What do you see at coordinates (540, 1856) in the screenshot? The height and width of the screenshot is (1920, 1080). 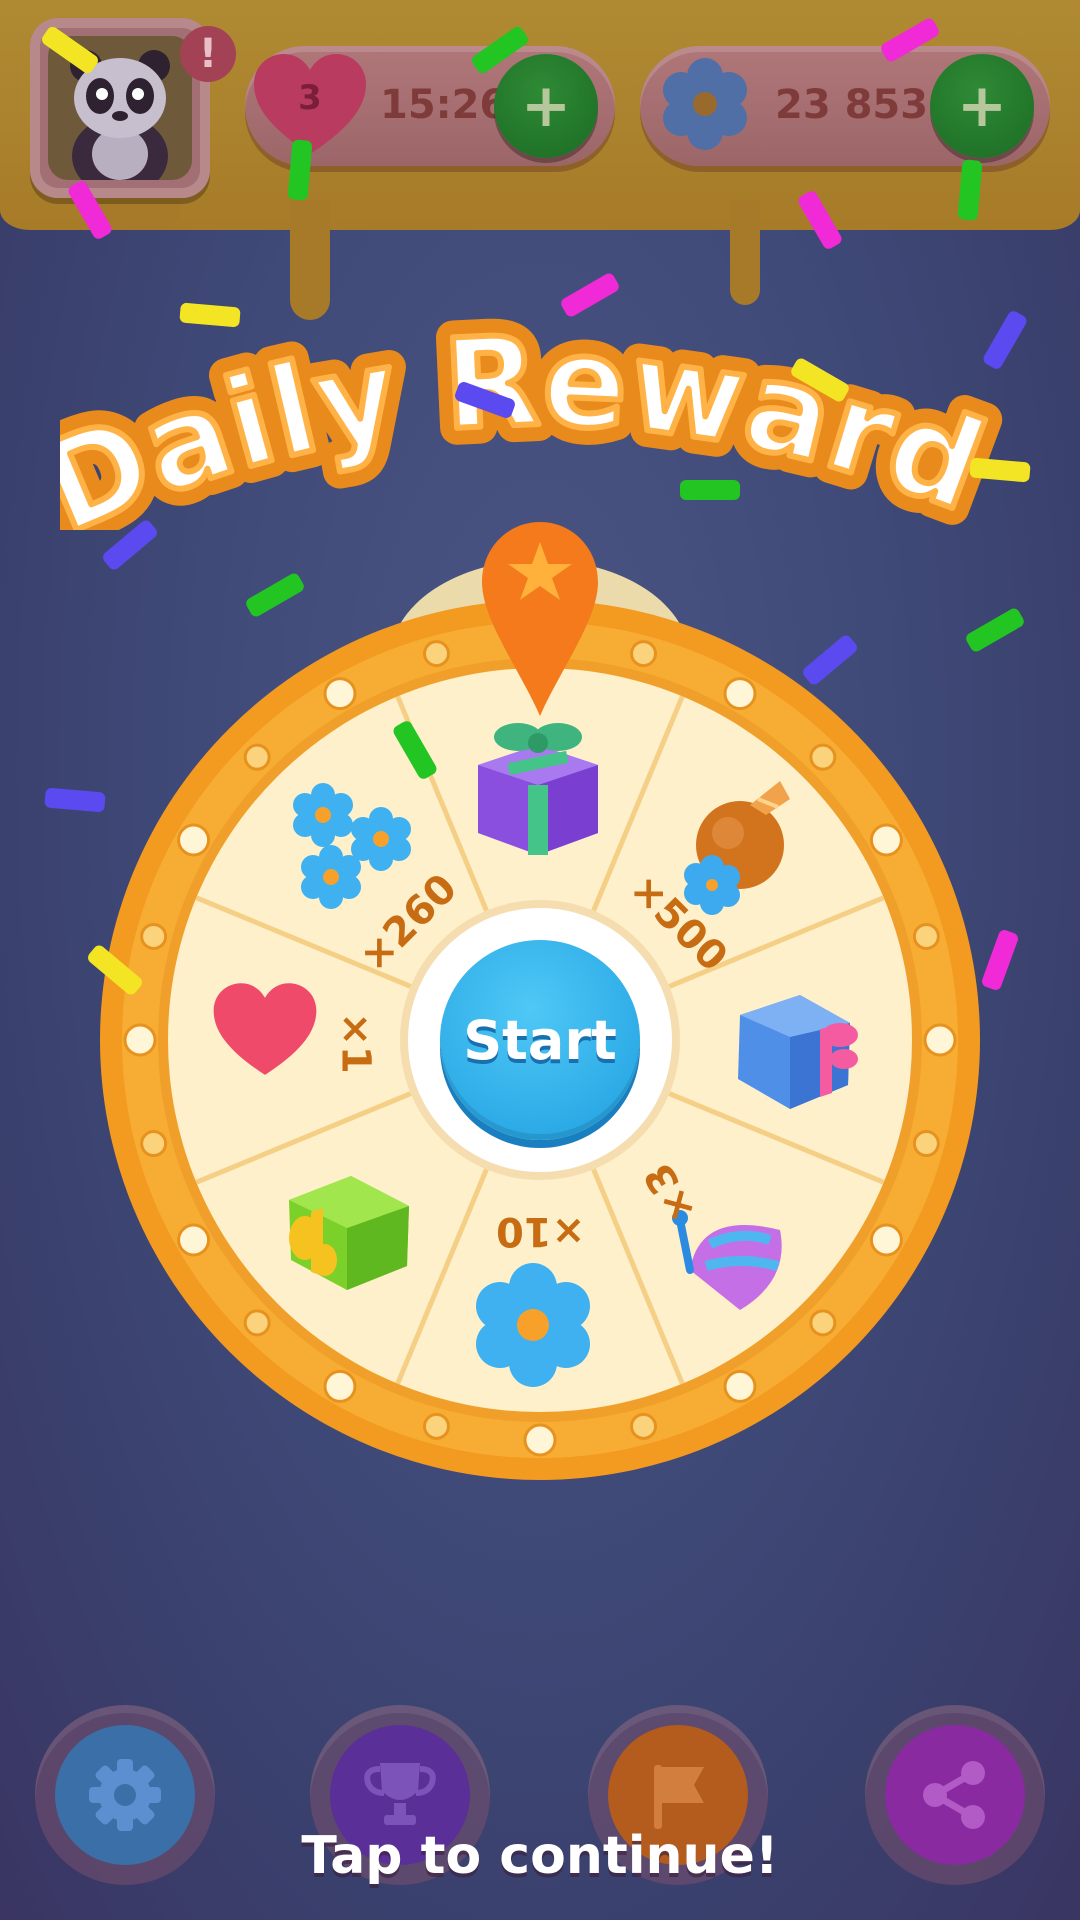 I see `tap-to-continue: Tap to continue!` at bounding box center [540, 1856].